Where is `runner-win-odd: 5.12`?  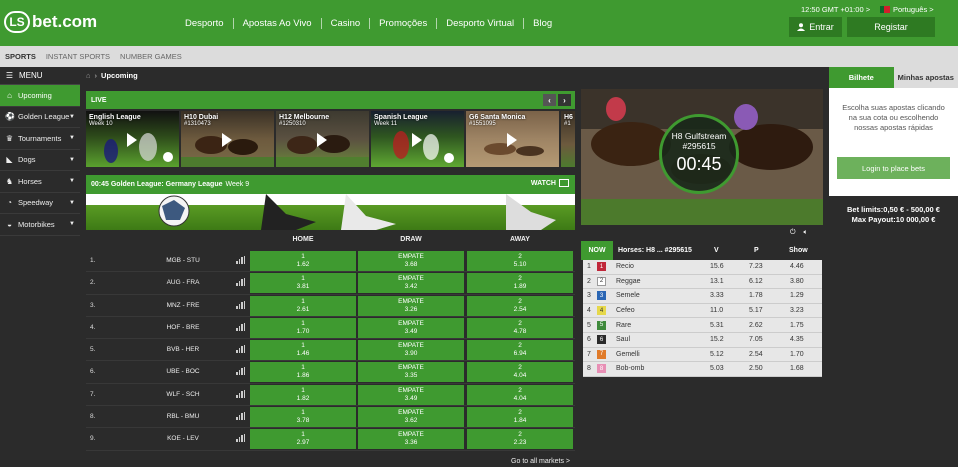 runner-win-odd: 5.12 is located at coordinates (717, 354).